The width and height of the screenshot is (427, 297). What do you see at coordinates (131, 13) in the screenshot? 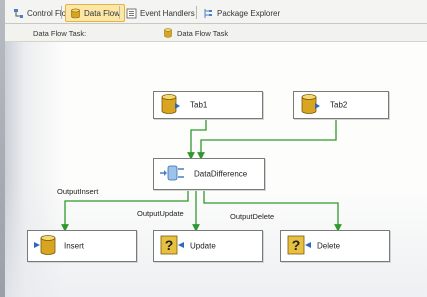
I see `event-handlers-icon` at bounding box center [131, 13].